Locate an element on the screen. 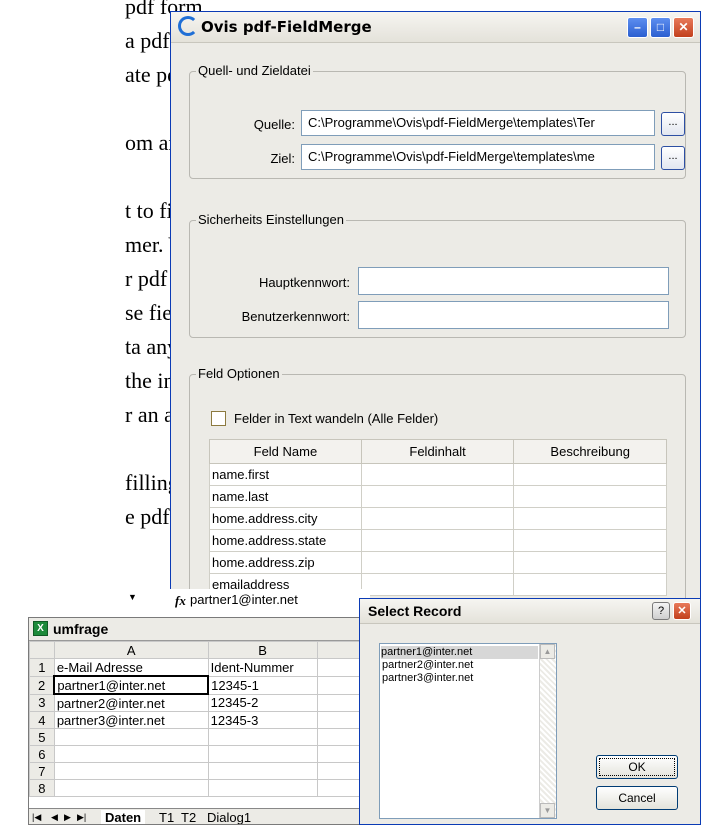  column-header-beschreibung: Beschreibung is located at coordinates (590, 451).